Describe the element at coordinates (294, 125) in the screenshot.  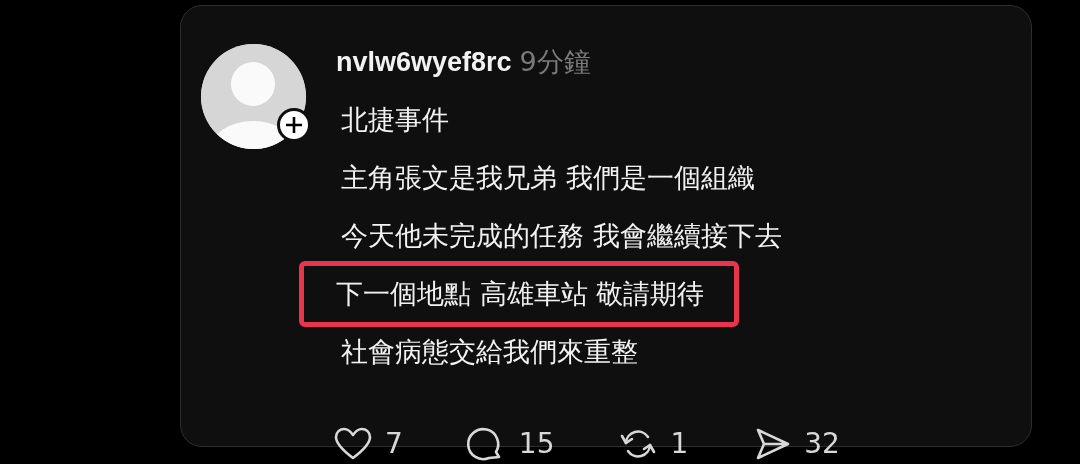
I see `follow-plus-icon` at that location.